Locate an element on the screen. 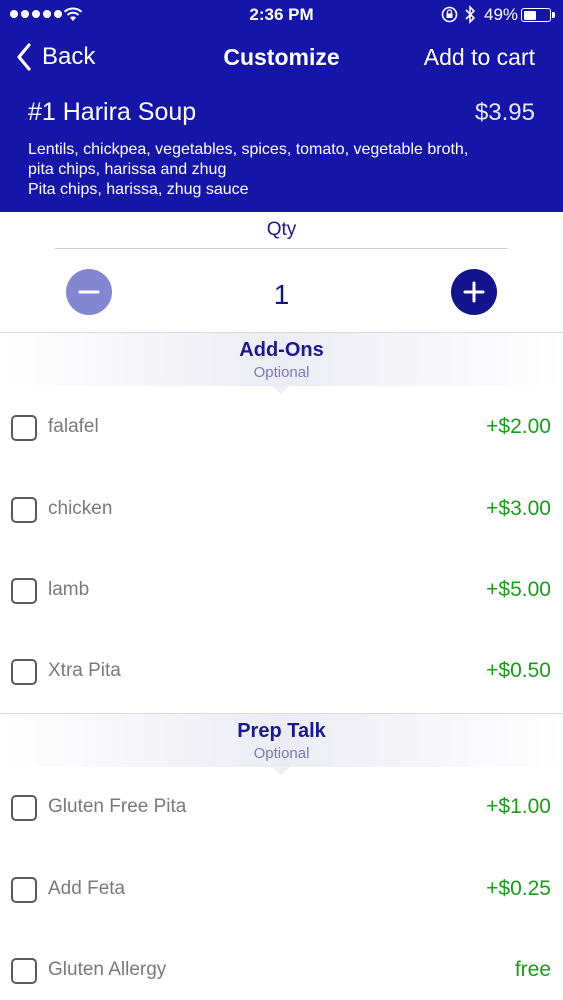 Image resolution: width=563 pixels, height=1000 pixels. option-label: Gluten Free Pita is located at coordinates (117, 806).